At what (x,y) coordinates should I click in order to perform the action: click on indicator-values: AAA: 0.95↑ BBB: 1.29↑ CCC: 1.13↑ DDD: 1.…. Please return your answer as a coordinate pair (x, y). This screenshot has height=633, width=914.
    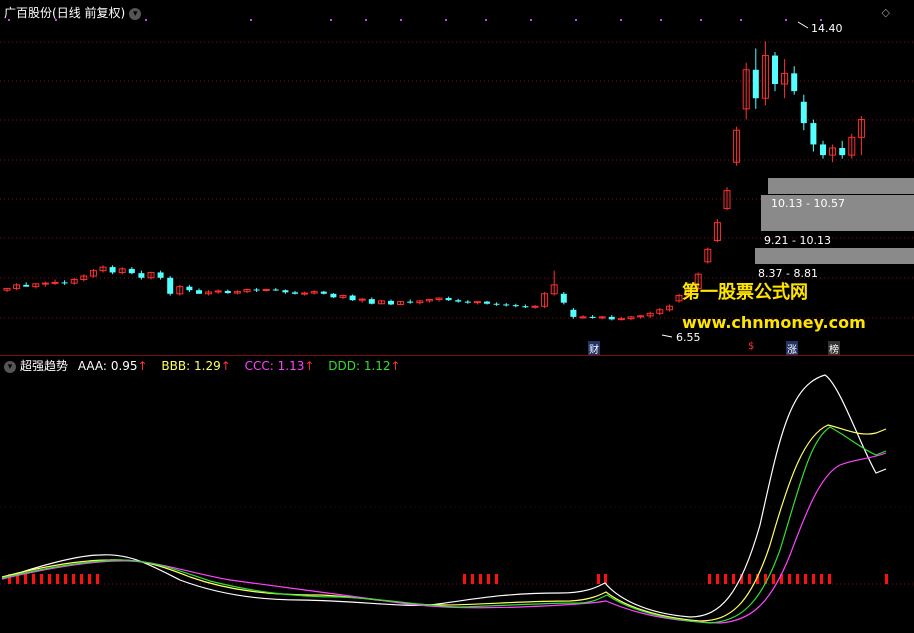
    Looking at the image, I should click on (236, 366).